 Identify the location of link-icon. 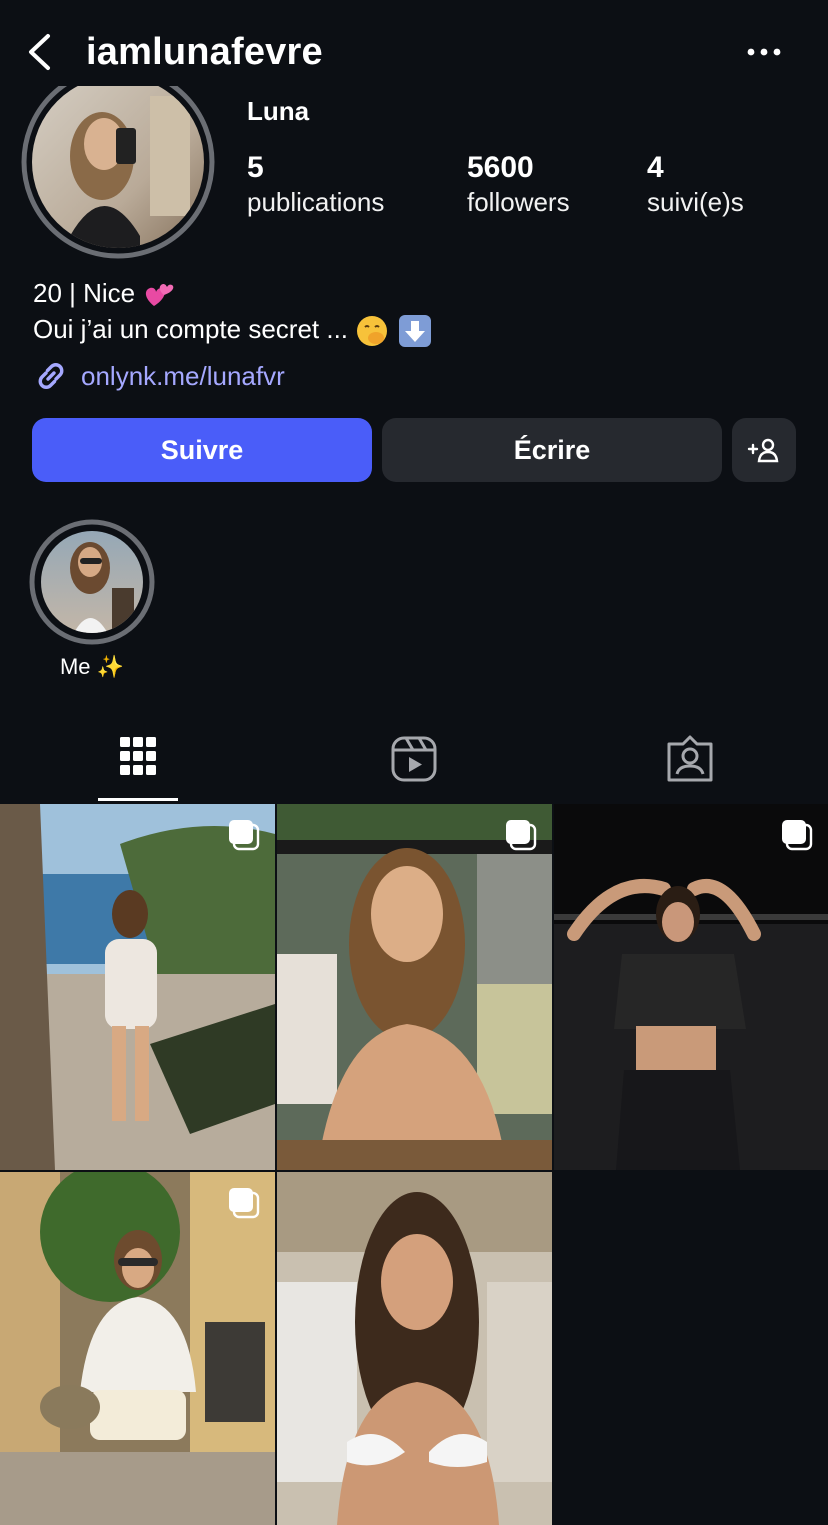
(51, 376).